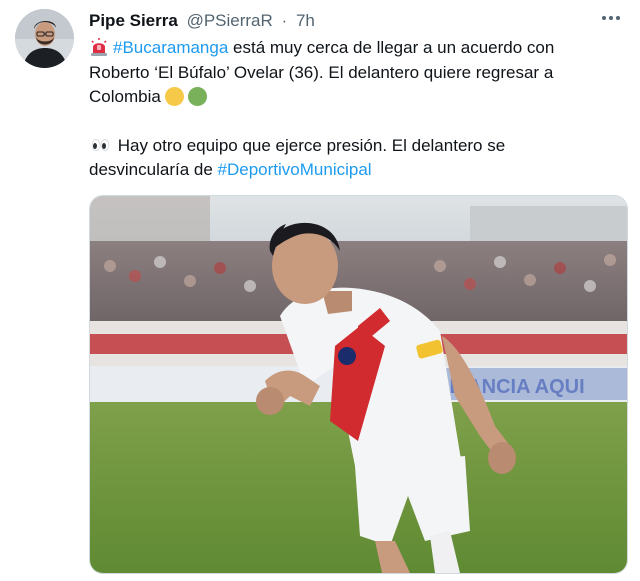  What do you see at coordinates (99, 47) in the screenshot?
I see `siren-emoji-icon` at bounding box center [99, 47].